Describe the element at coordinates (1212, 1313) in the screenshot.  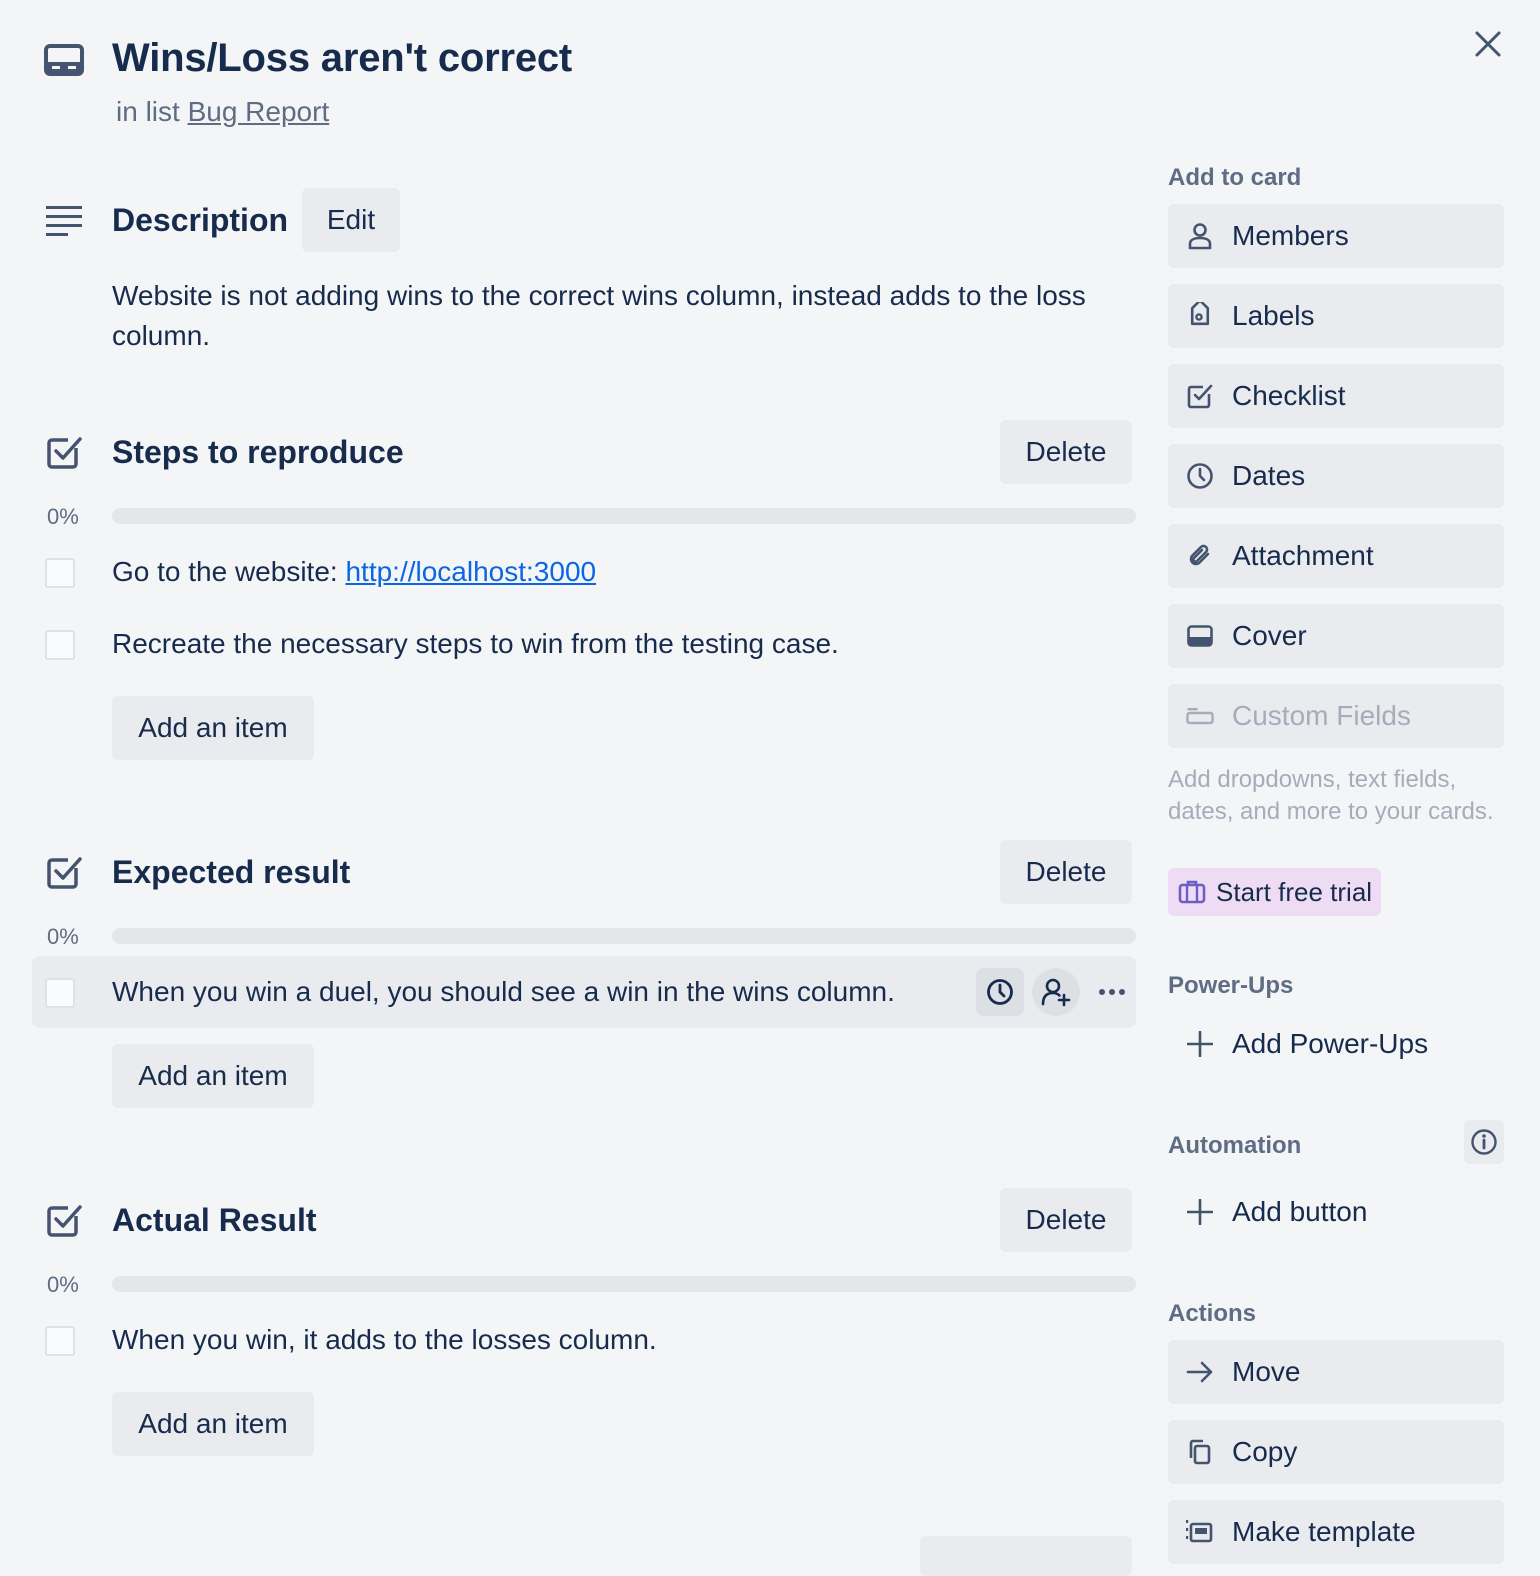
I see `actions-heading: Actions` at that location.